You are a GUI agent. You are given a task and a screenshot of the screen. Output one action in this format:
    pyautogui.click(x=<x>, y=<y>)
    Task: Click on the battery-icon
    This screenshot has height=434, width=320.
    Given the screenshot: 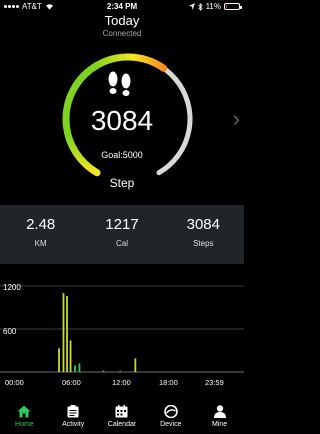 What is the action you would take?
    pyautogui.click(x=233, y=6)
    